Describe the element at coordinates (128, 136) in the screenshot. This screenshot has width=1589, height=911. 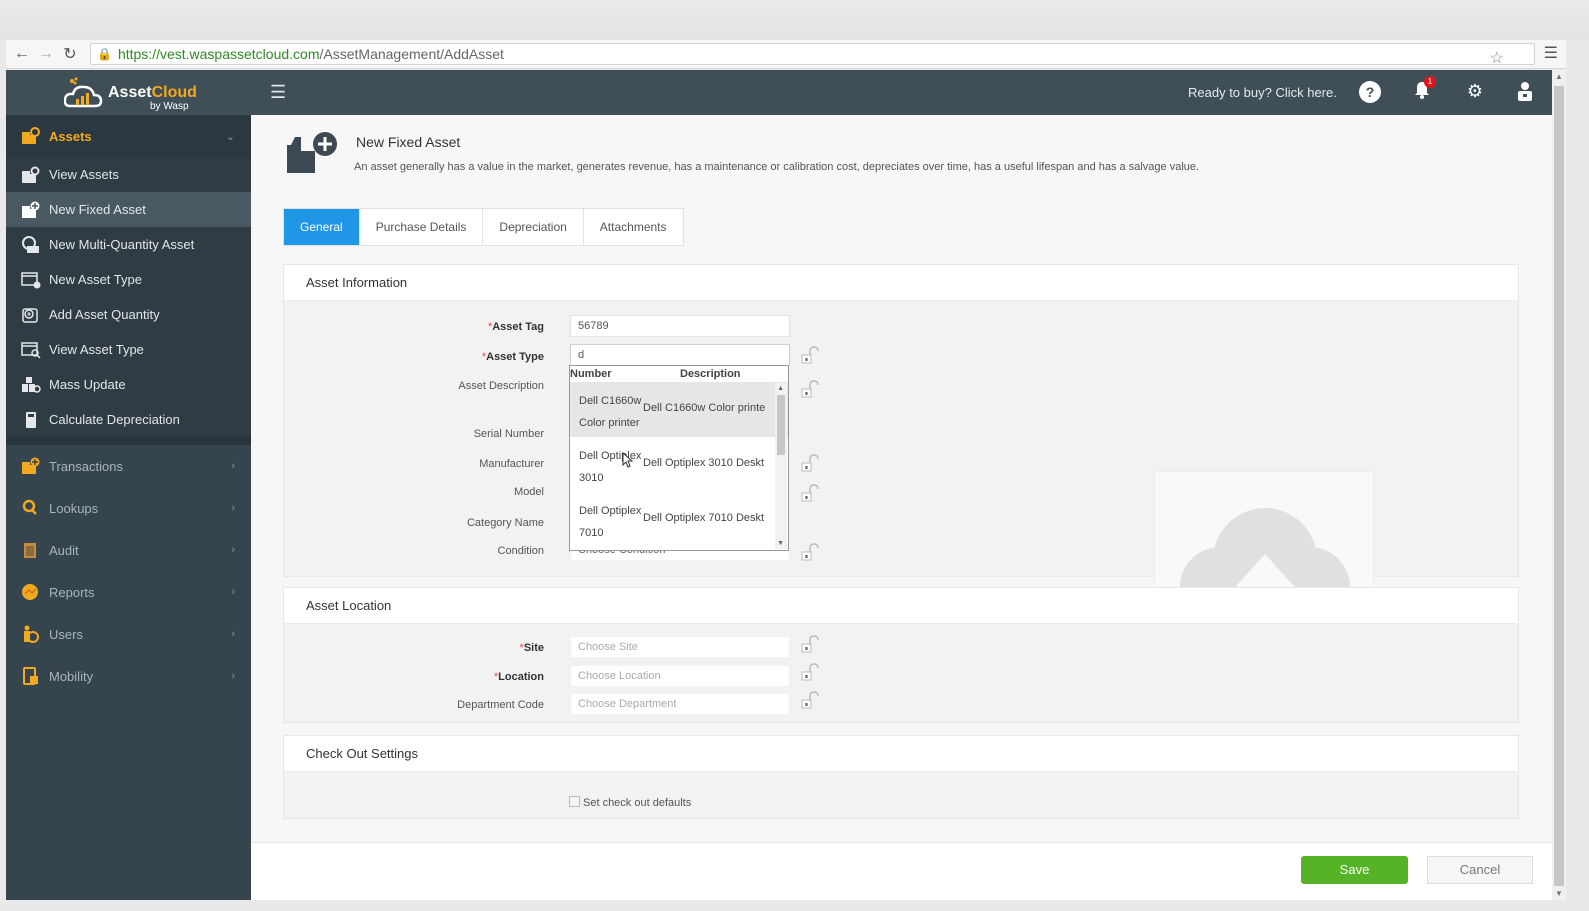
I see `sidebar-section-assets: Assets ⌄` at that location.